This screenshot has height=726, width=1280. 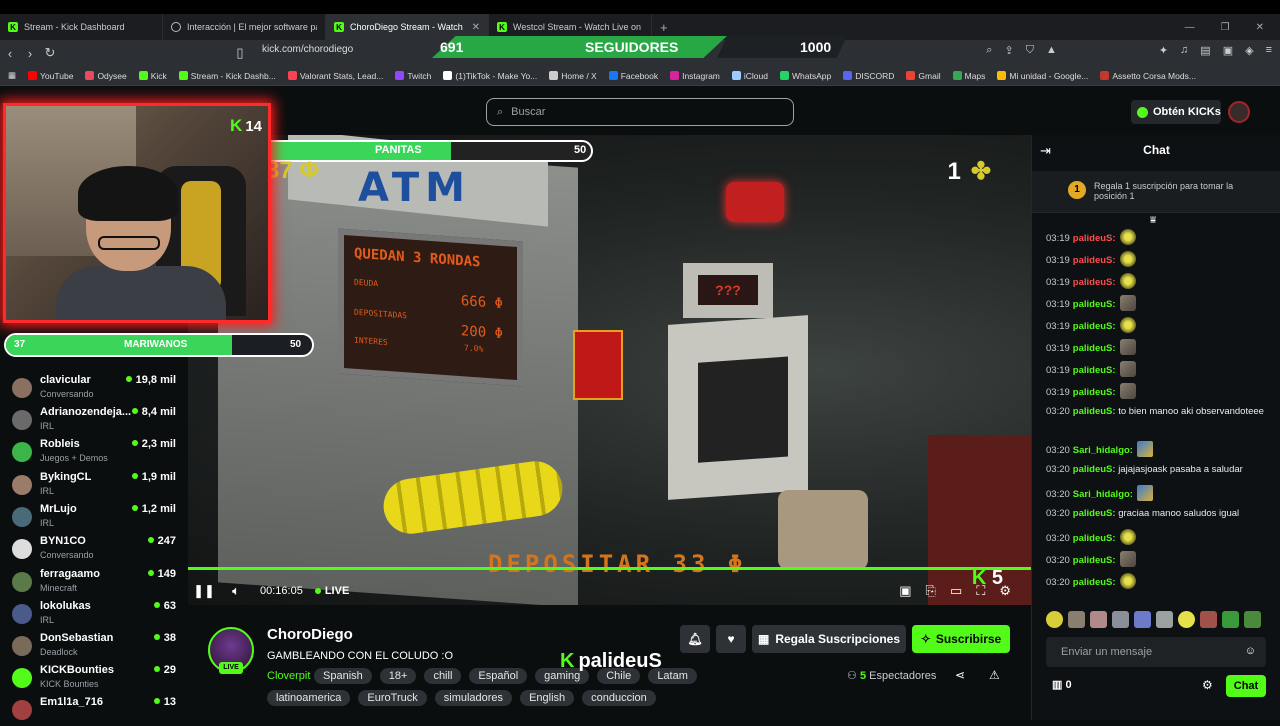 What do you see at coordinates (640, 112) in the screenshot?
I see `search-input: ⌕ Buscar` at bounding box center [640, 112].